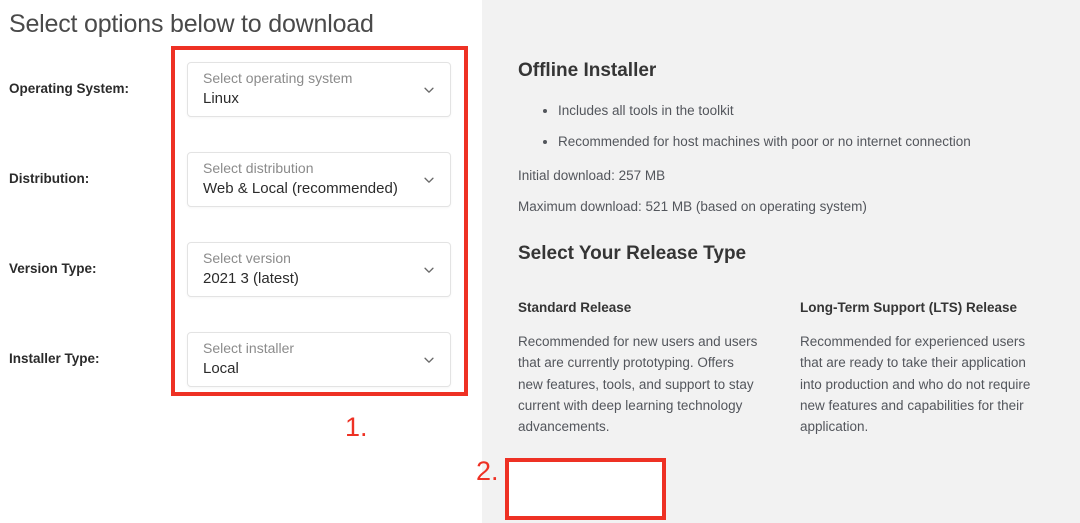 Image resolution: width=1080 pixels, height=523 pixels. I want to click on dropdown-value-version-type: 2021 3 (latest), so click(251, 278).